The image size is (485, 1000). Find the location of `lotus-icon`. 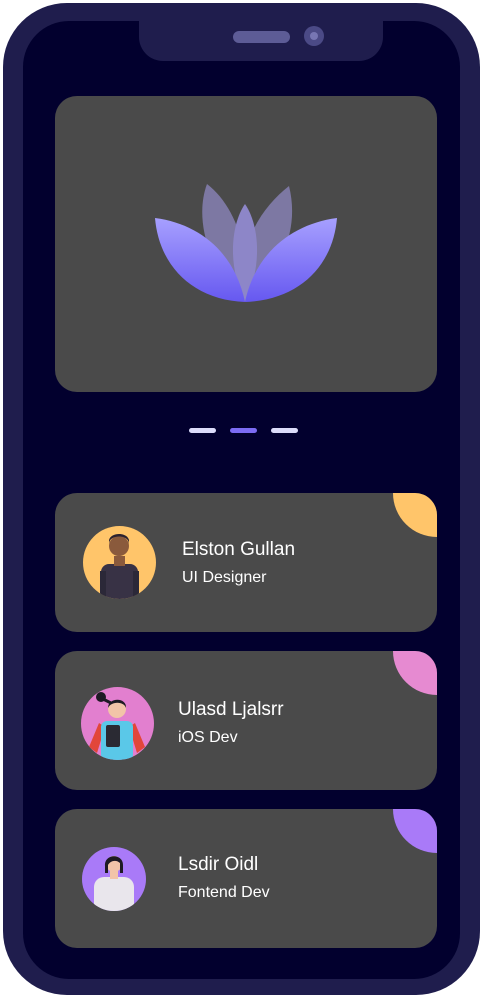

lotus-icon is located at coordinates (246, 243).